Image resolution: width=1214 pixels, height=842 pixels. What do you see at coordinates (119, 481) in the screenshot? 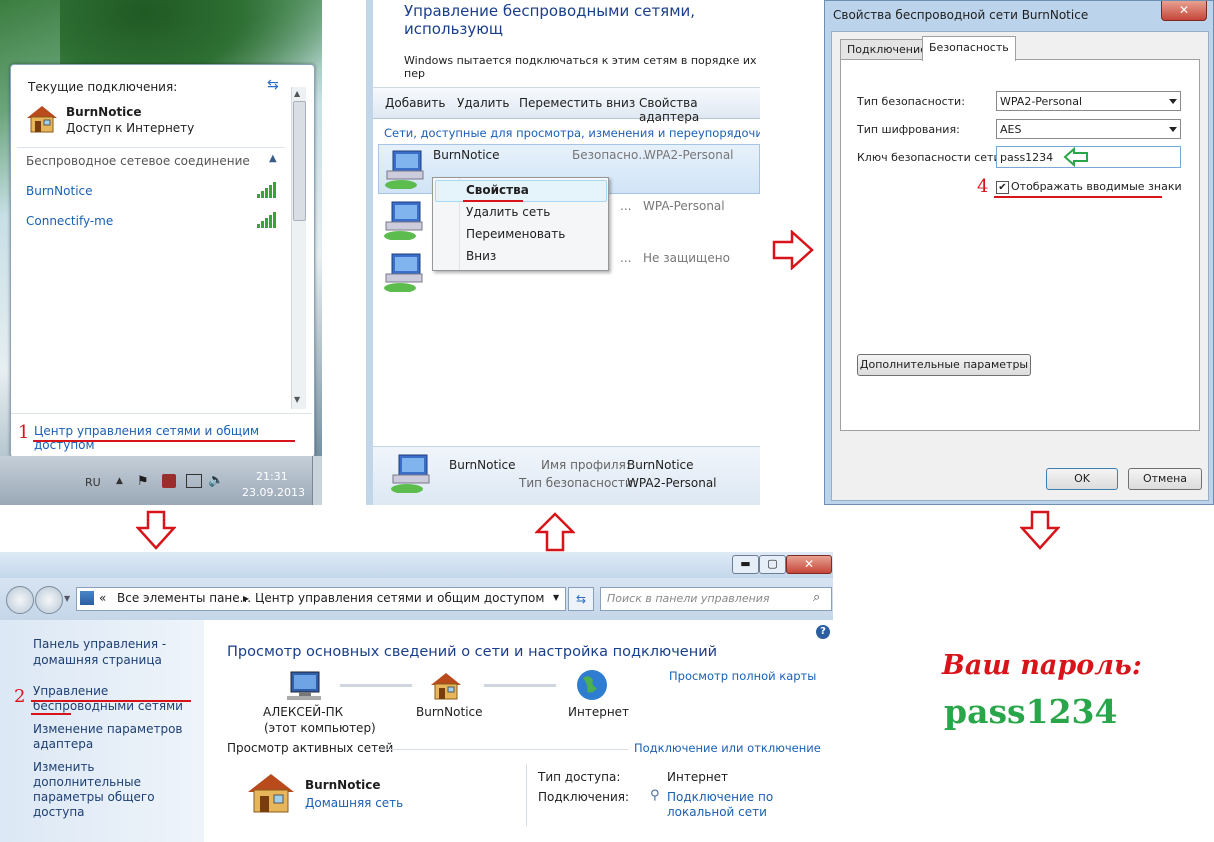
I see `show-hidden-icon: ▲` at bounding box center [119, 481].